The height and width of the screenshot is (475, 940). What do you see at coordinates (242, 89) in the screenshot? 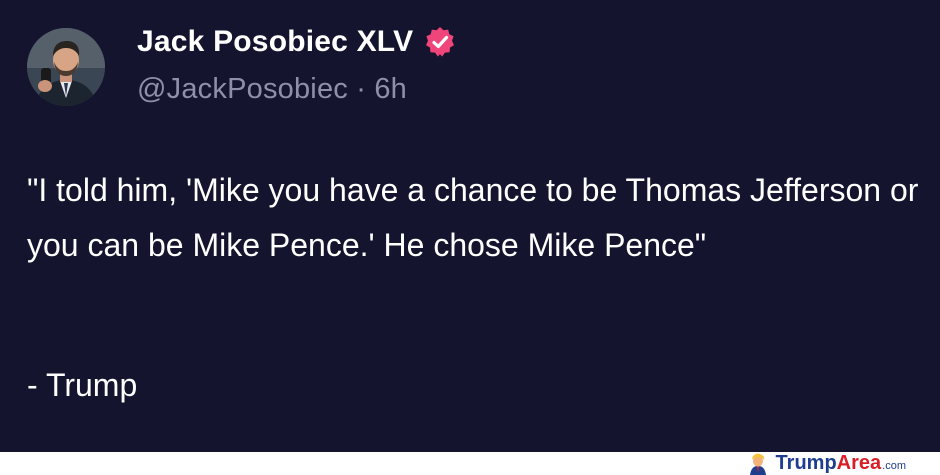
I see `author-handle: @JackPosobiec` at bounding box center [242, 89].